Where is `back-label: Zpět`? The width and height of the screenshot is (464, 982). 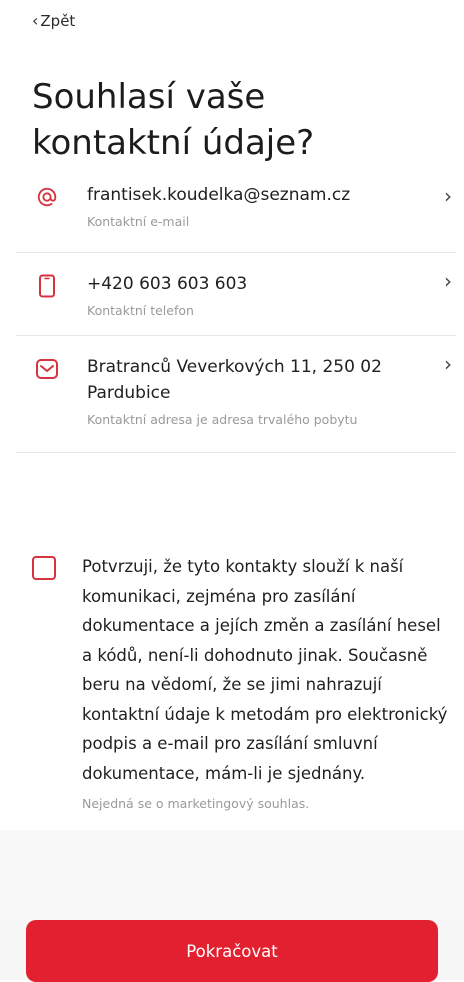
back-label: Zpět is located at coordinates (58, 21).